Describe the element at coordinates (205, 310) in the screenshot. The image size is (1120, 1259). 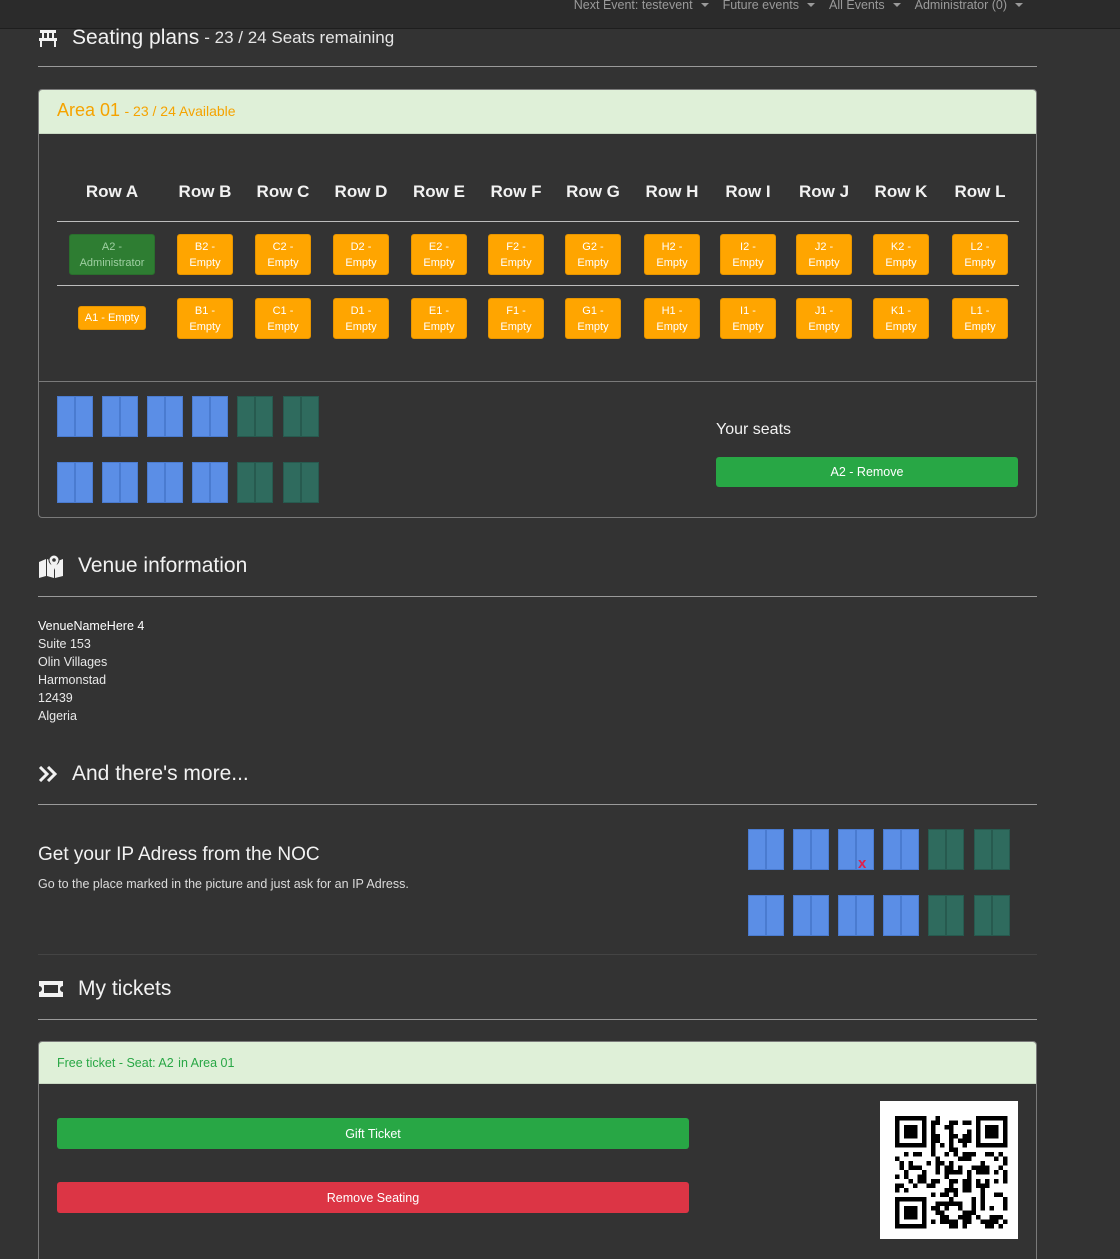
I see `seat-label: B1 -` at that location.